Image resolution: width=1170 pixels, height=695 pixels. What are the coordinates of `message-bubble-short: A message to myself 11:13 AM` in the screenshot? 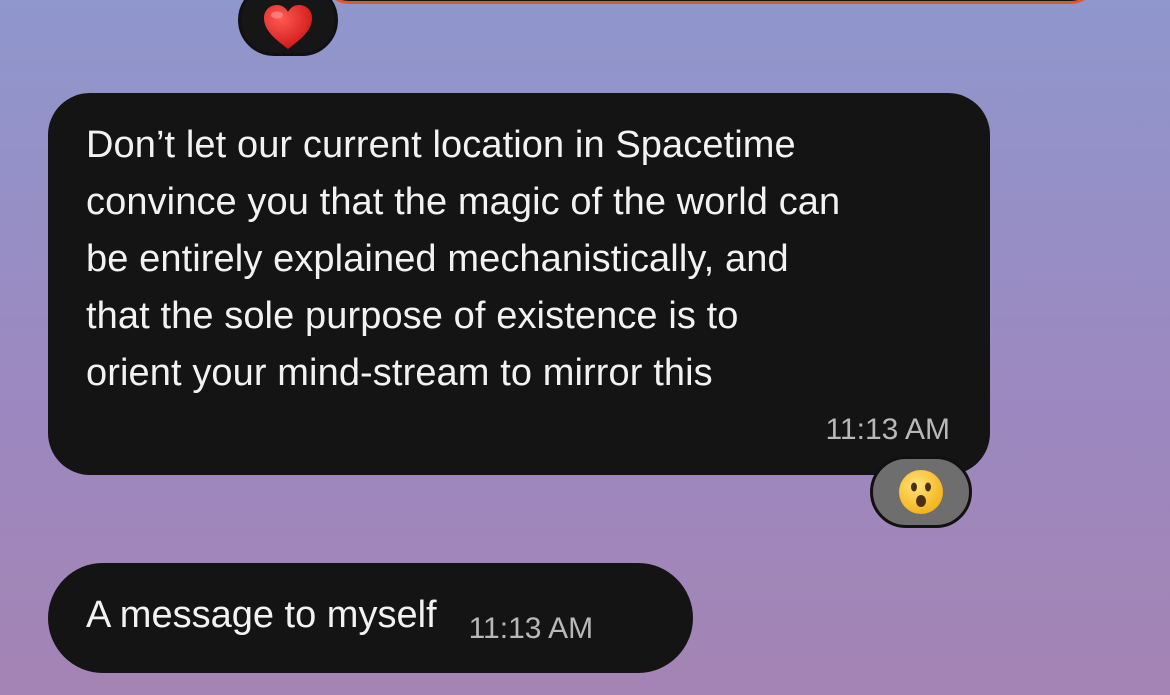 It's located at (370, 618).